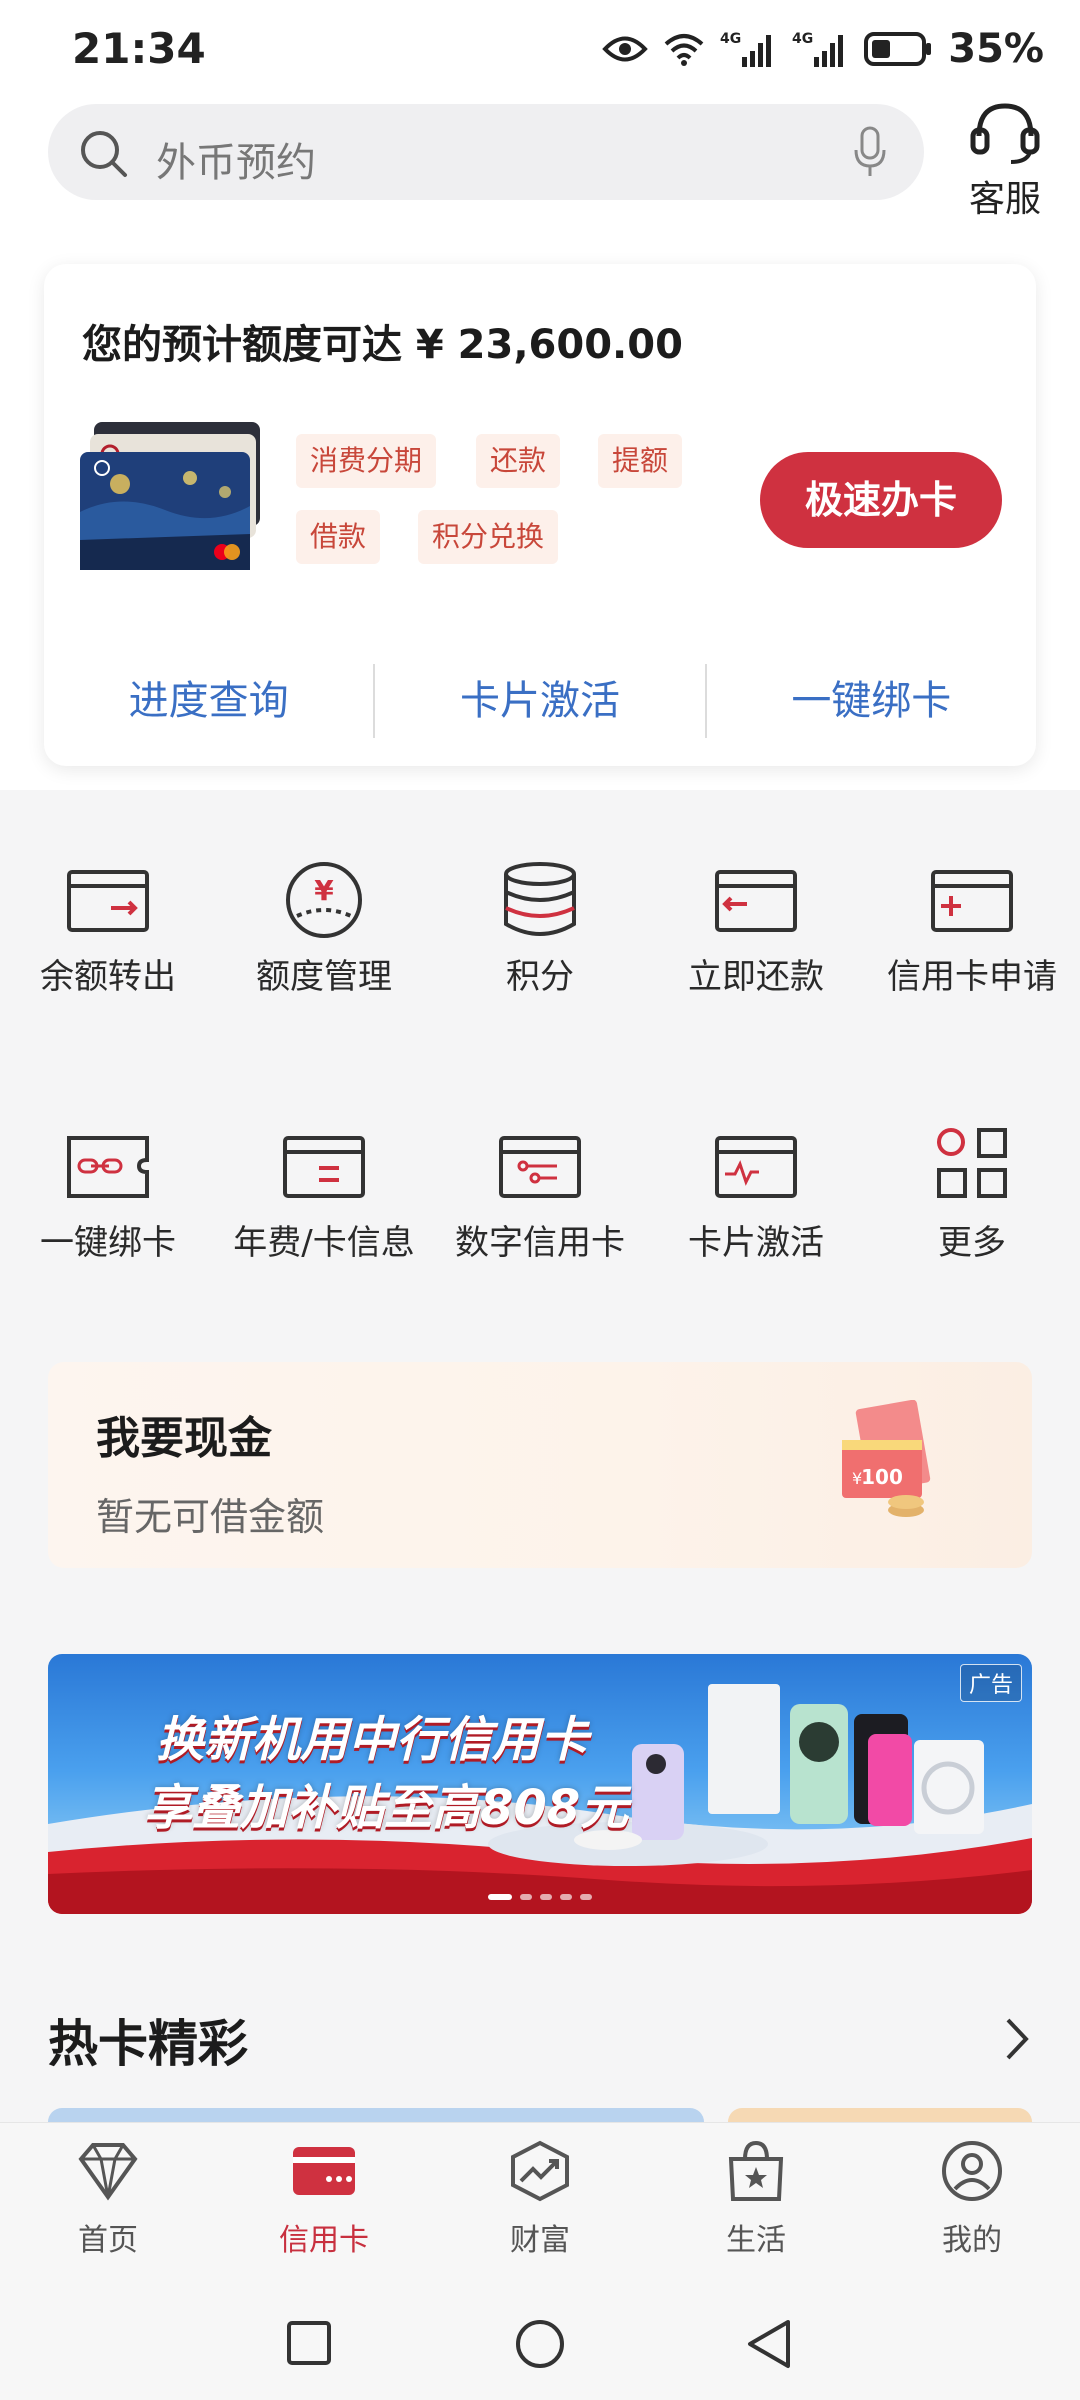  What do you see at coordinates (540, 1243) in the screenshot?
I see `grid-label: 数字信用卡` at bounding box center [540, 1243].